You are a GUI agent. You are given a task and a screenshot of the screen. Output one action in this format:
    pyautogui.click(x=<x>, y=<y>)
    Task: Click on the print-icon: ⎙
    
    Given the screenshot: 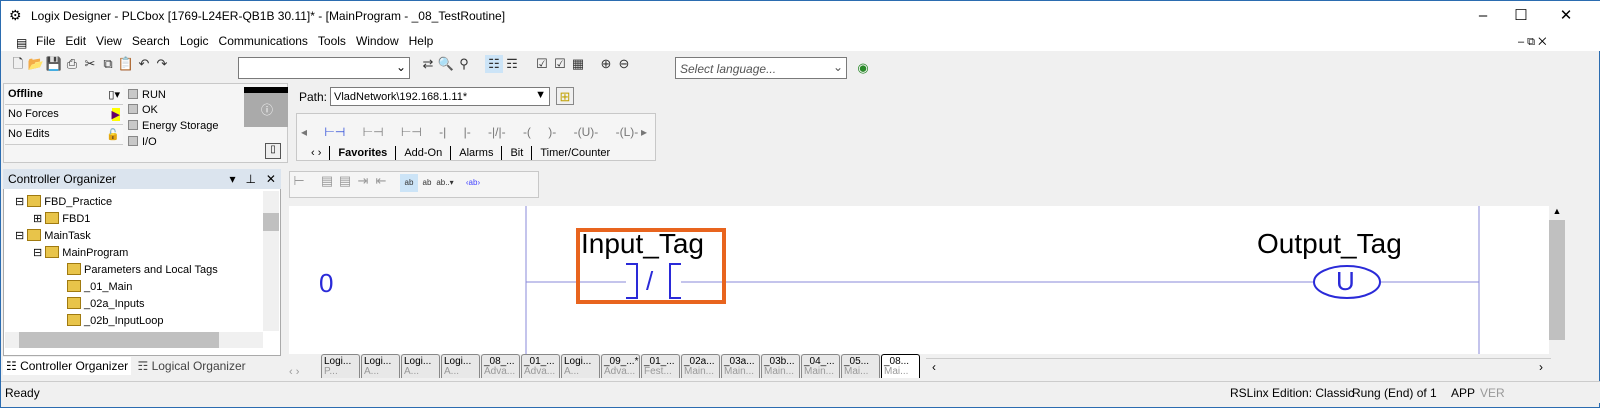 What is the action you would take?
    pyautogui.click(x=72, y=64)
    